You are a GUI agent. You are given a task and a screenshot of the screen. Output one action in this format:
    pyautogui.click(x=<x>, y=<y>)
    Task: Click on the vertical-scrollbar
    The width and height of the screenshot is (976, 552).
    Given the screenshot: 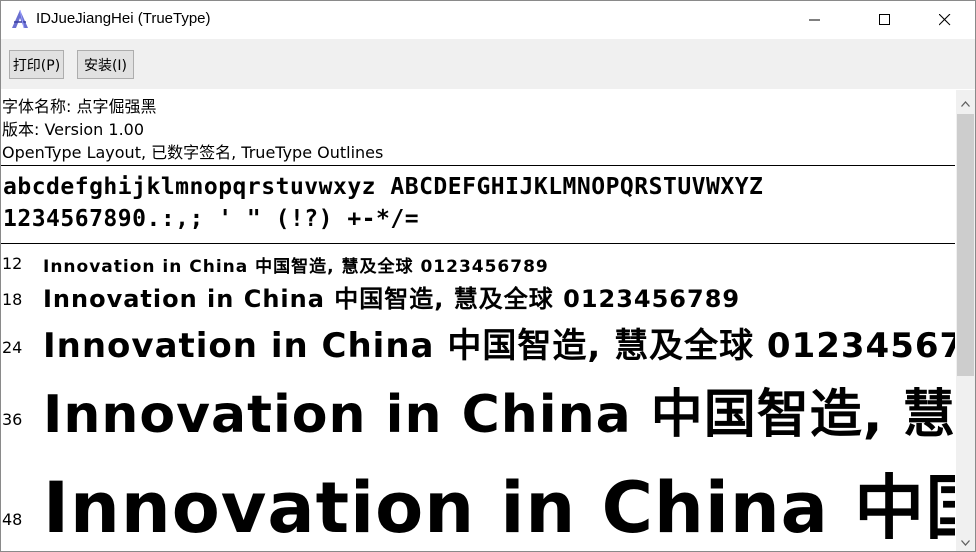 What is the action you would take?
    pyautogui.click(x=965, y=320)
    